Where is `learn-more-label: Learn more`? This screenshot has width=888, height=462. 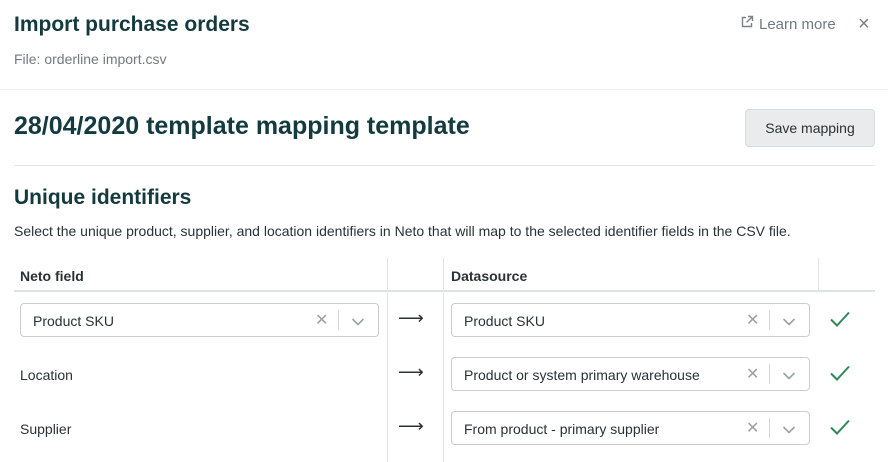 learn-more-label: Learn more is located at coordinates (797, 24).